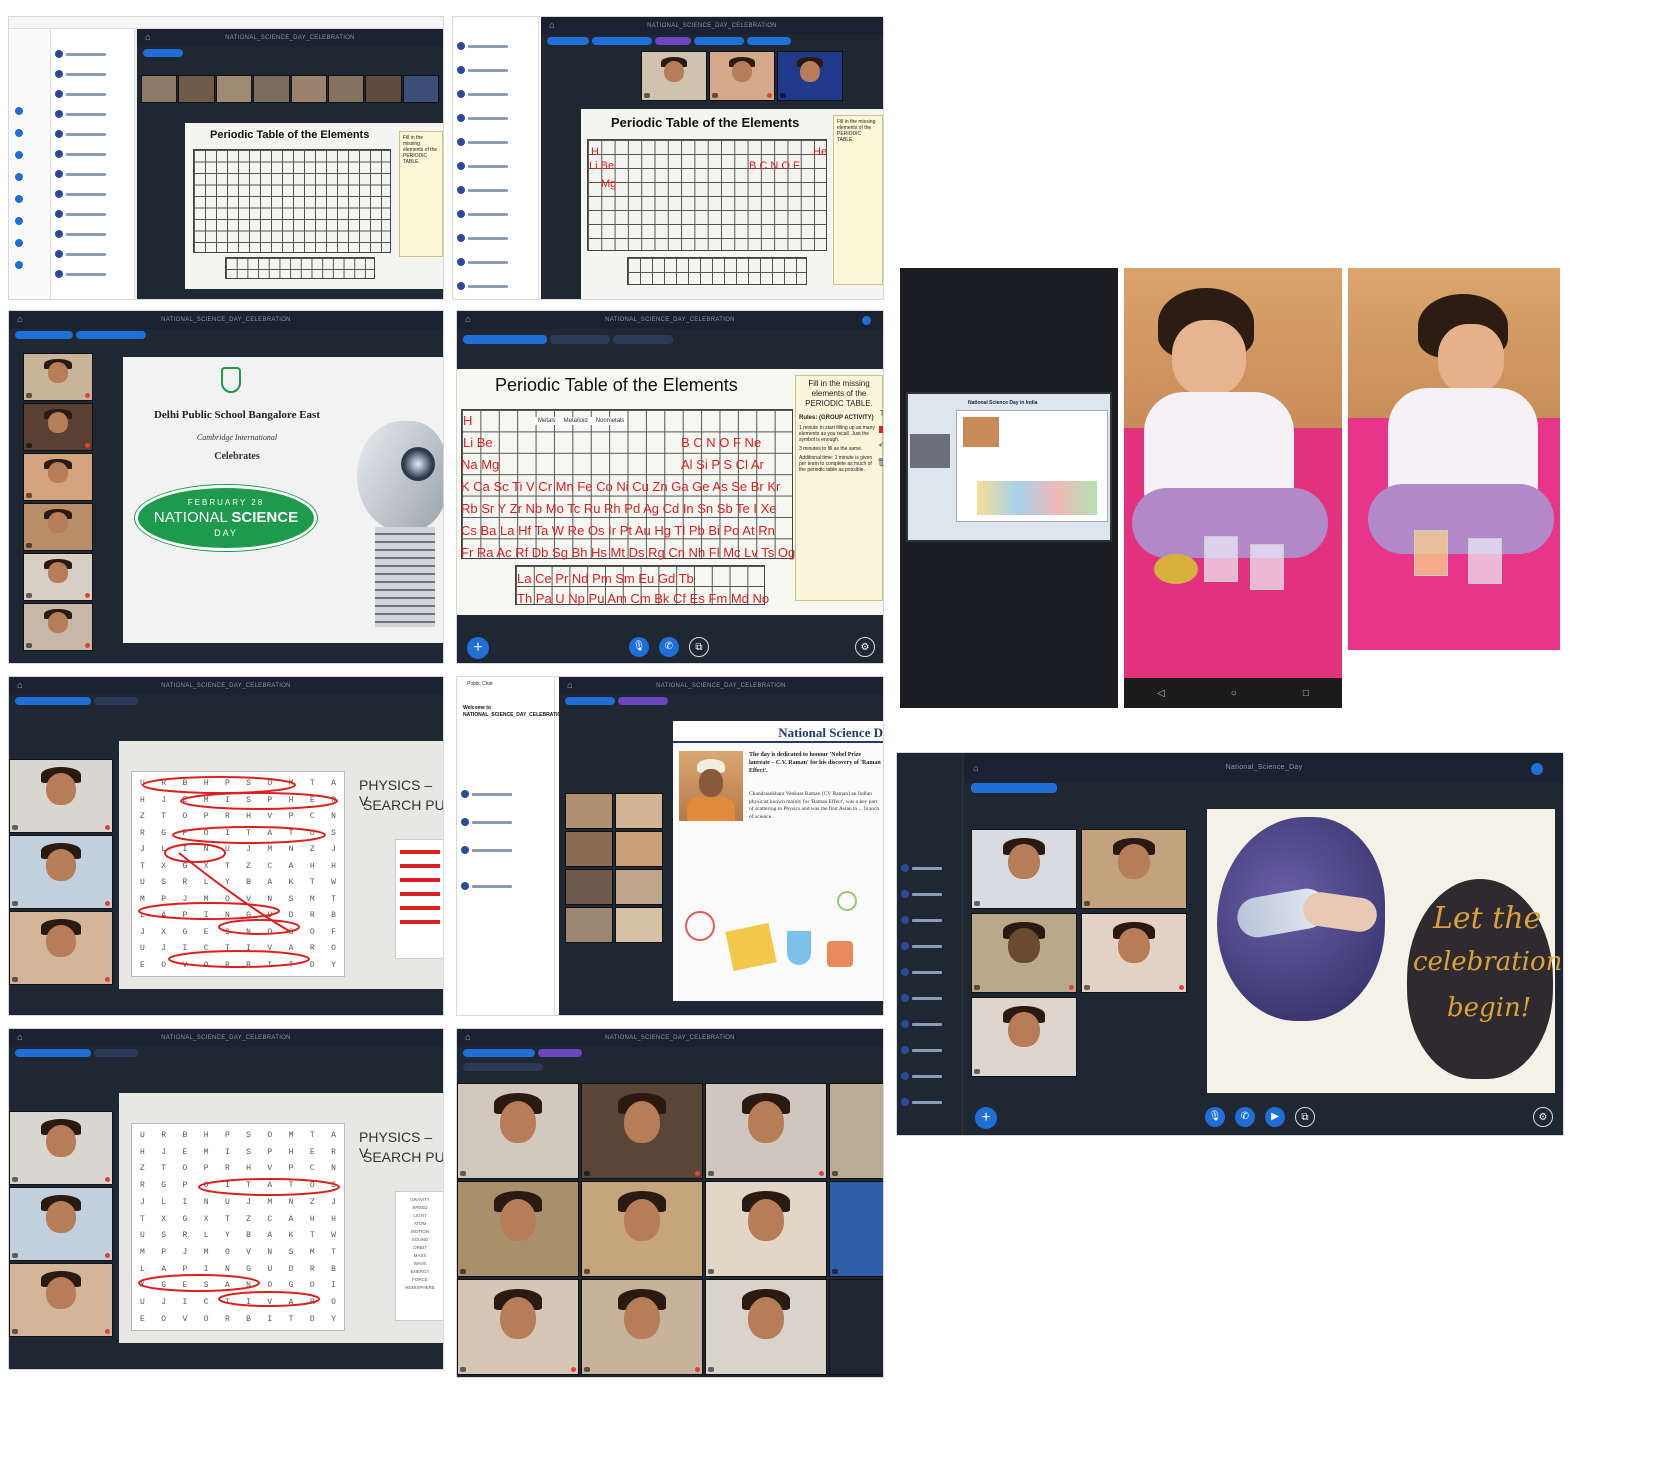 The width and height of the screenshot is (1657, 1457). I want to click on recent-apps-icon: □, so click(1306, 693).